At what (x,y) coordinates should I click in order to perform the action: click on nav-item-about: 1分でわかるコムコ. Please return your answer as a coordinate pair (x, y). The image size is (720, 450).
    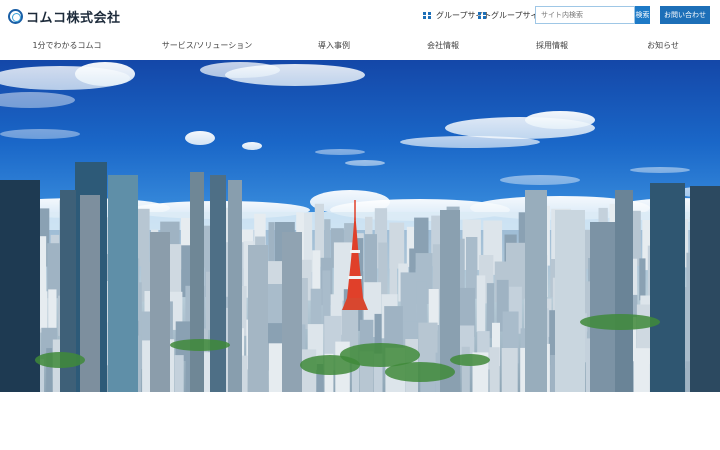
    Looking at the image, I should click on (66, 45).